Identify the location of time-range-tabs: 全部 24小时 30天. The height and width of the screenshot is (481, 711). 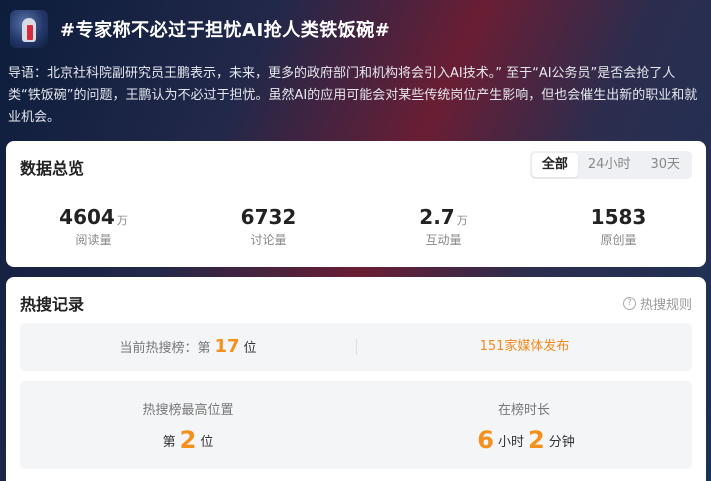
(610, 165).